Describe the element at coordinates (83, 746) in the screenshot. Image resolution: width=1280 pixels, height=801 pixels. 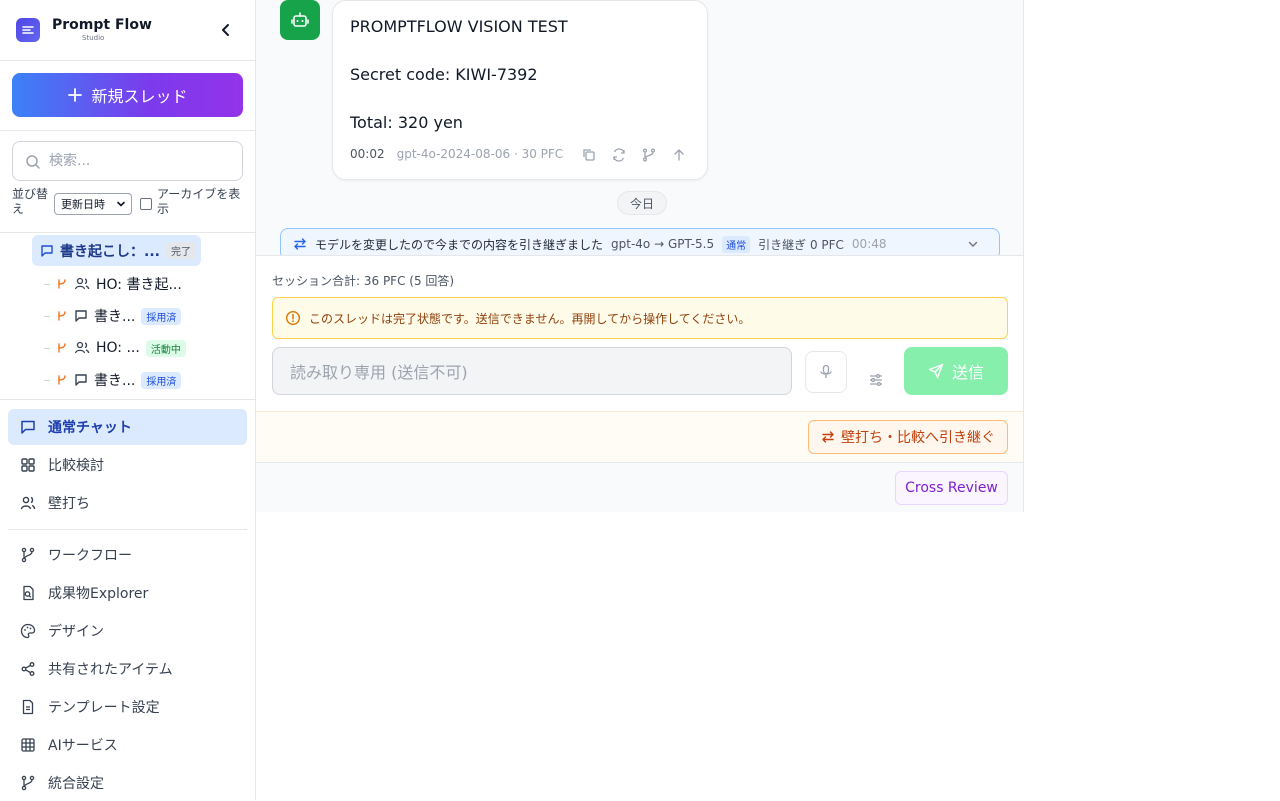
I see `nav-label: AIサービス` at that location.